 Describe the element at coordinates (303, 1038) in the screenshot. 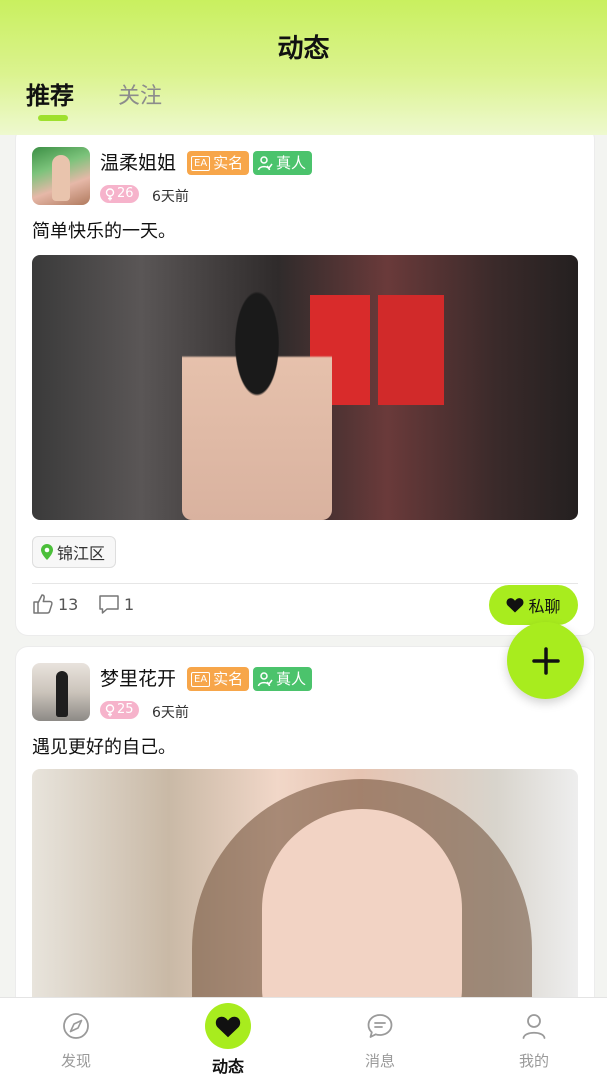

I see `bottom-nav: 发现 动态 消息 我的` at that location.